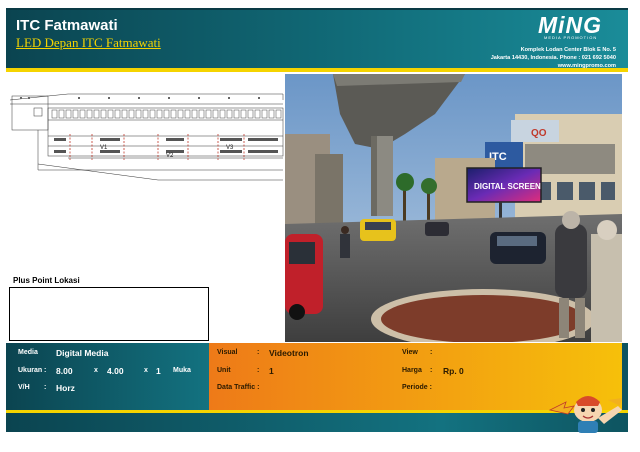  I want to click on unit-colon: :, so click(258, 370).